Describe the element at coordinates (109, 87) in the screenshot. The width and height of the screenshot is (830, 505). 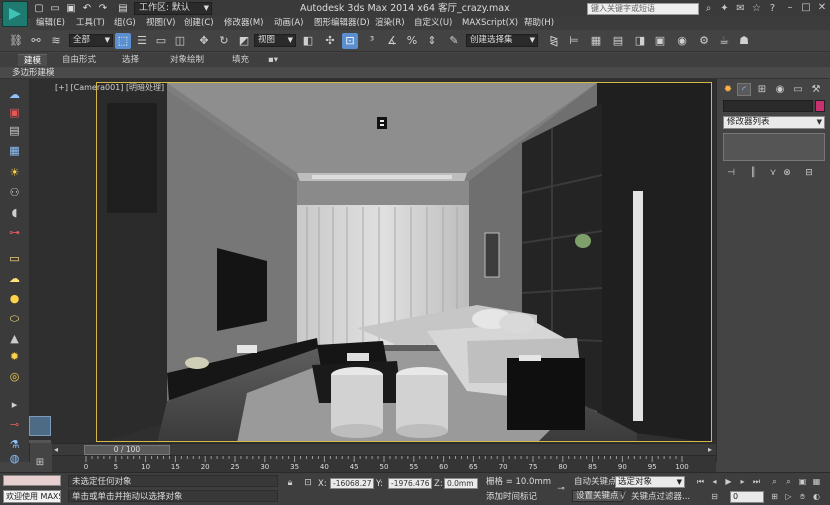
I see `viewport-label: [+] [Camera001] [明暗处理]` at that location.